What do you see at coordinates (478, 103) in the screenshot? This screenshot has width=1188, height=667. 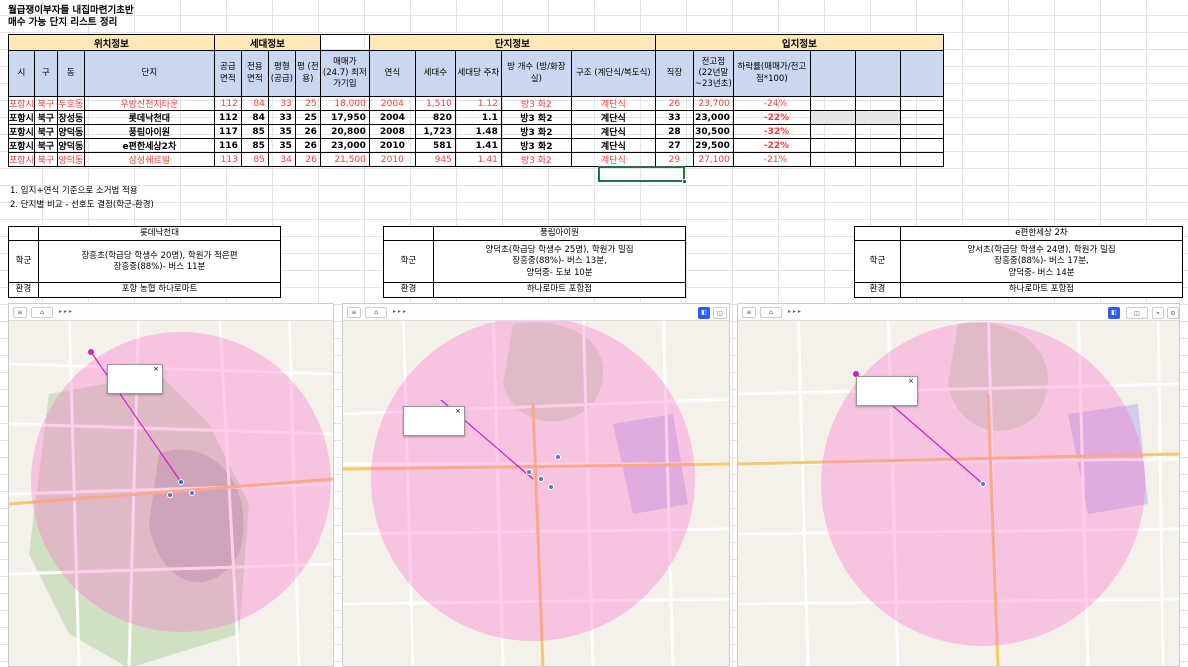 I see `table-cell: 1.12` at bounding box center [478, 103].